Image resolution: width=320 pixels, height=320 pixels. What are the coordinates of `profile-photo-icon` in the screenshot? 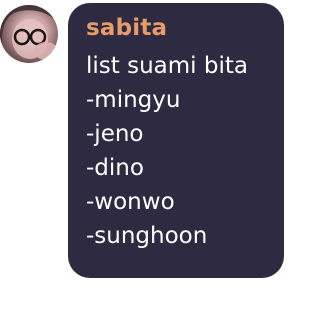 It's located at (29, 34).